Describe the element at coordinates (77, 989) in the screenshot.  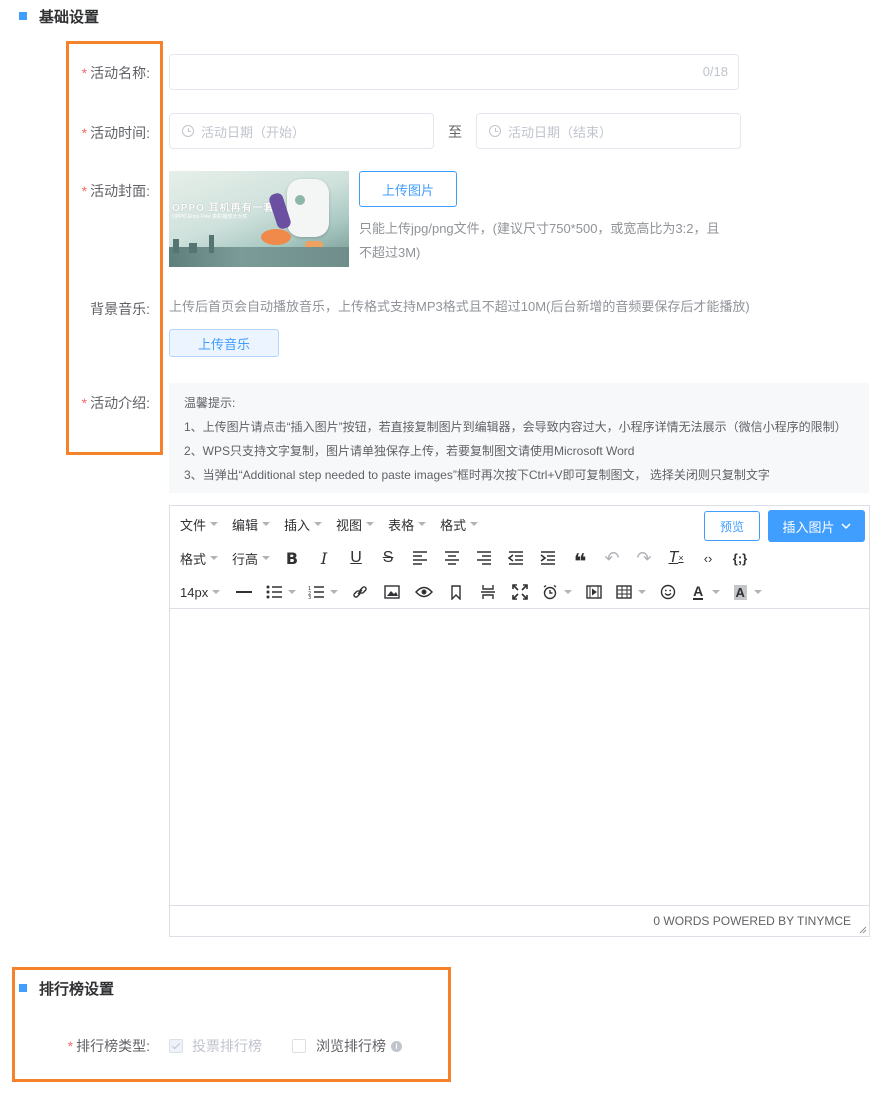
I see `section-title: 排行榜设置` at that location.